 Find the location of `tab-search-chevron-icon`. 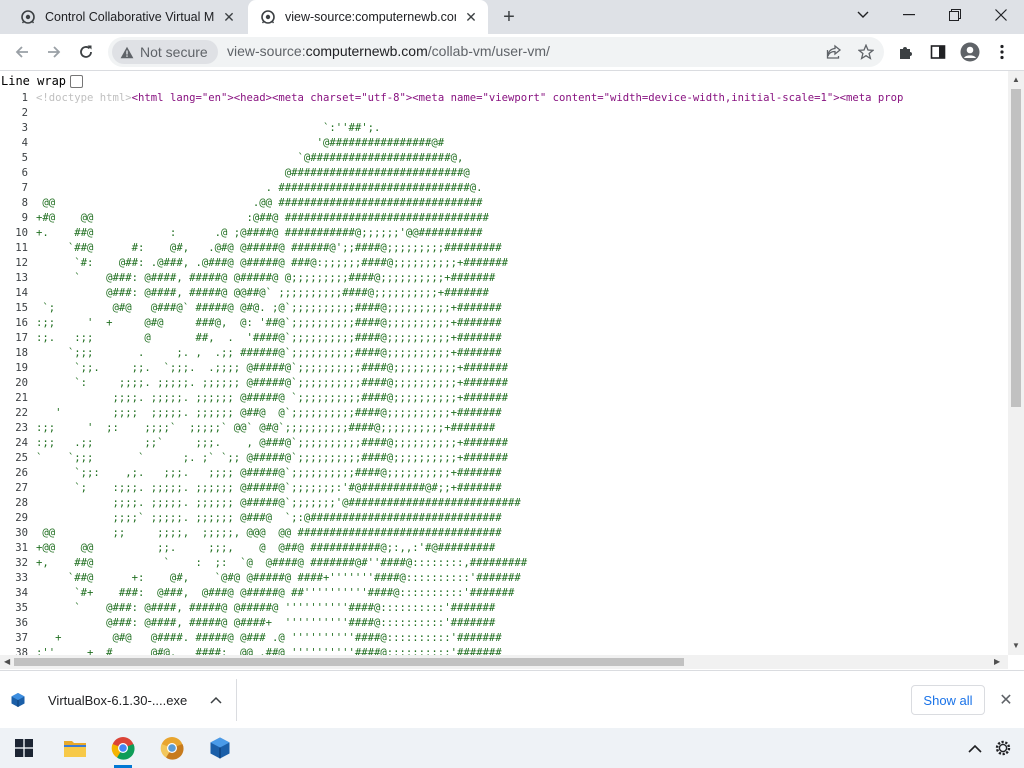

tab-search-chevron-icon is located at coordinates (863, 15).